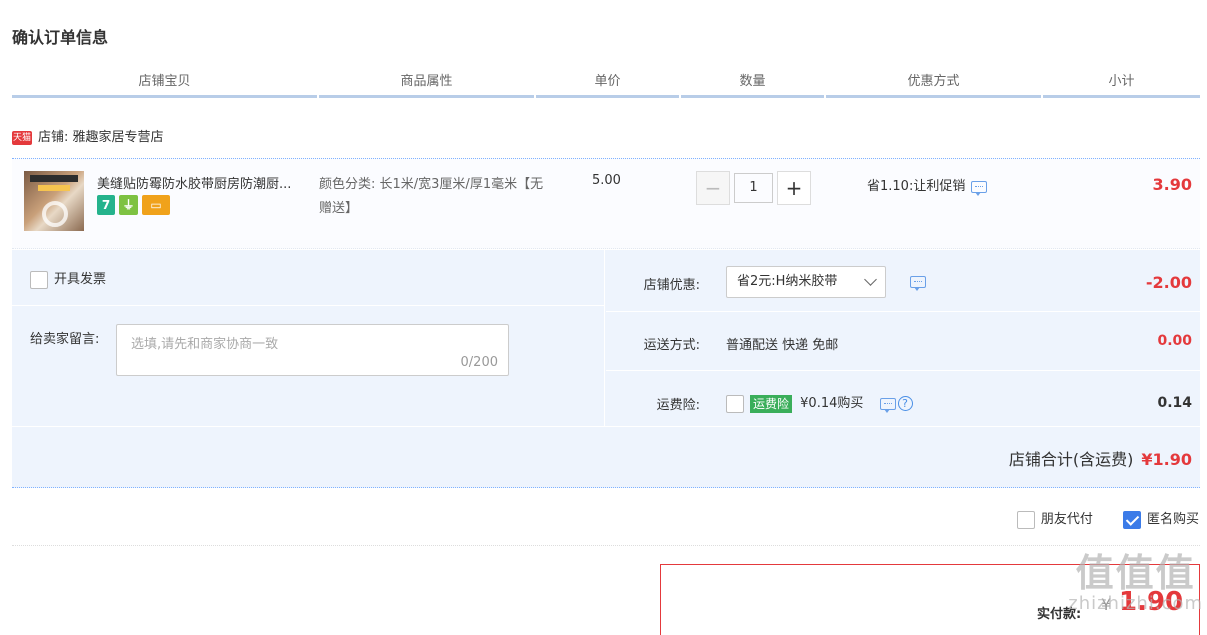 The width and height of the screenshot is (1207, 635). Describe the element at coordinates (60, 37) in the screenshot. I see `page-title: 确认订单信息` at that location.